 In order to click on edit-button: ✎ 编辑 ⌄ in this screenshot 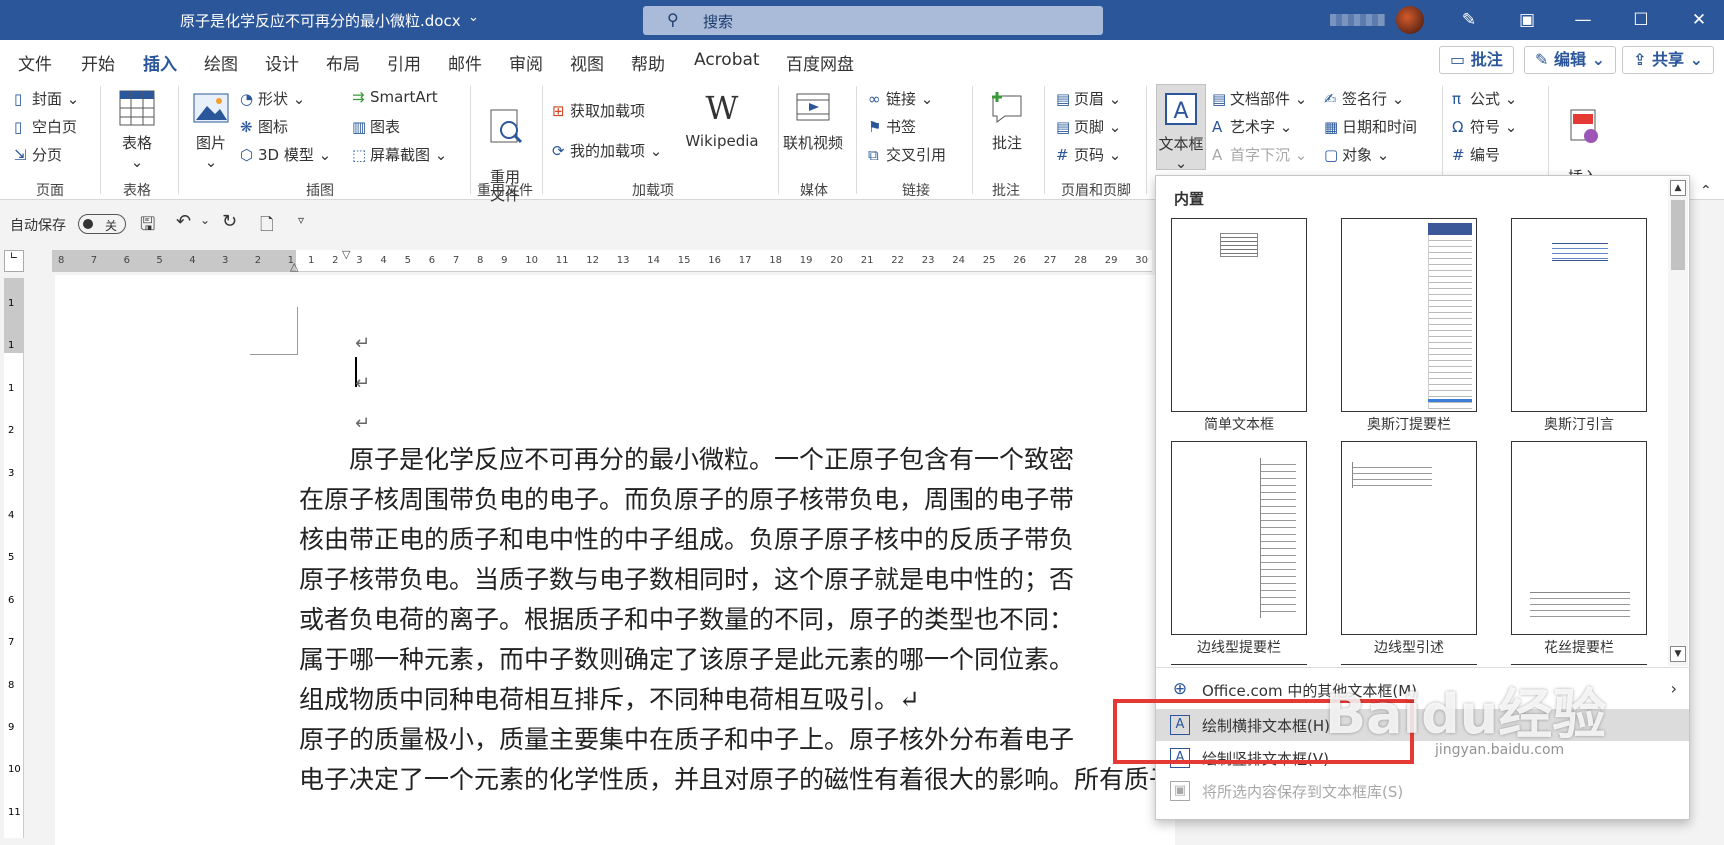, I will do `click(1570, 60)`.